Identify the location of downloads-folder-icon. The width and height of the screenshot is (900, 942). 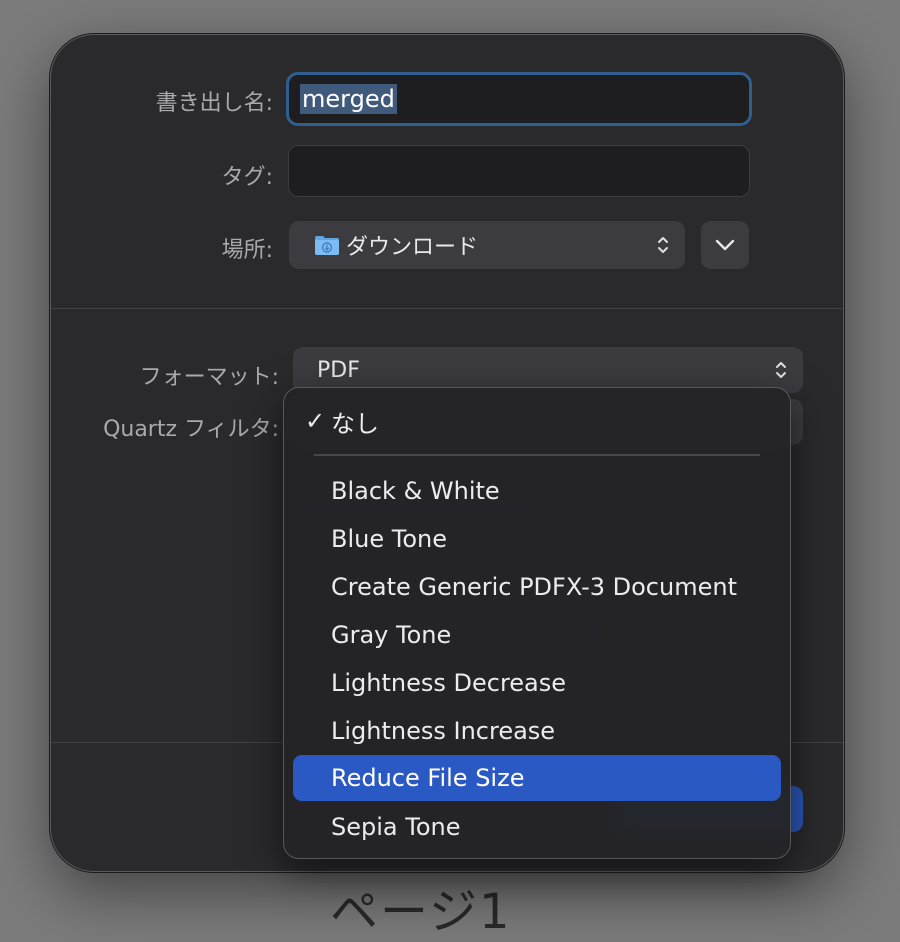
(327, 245).